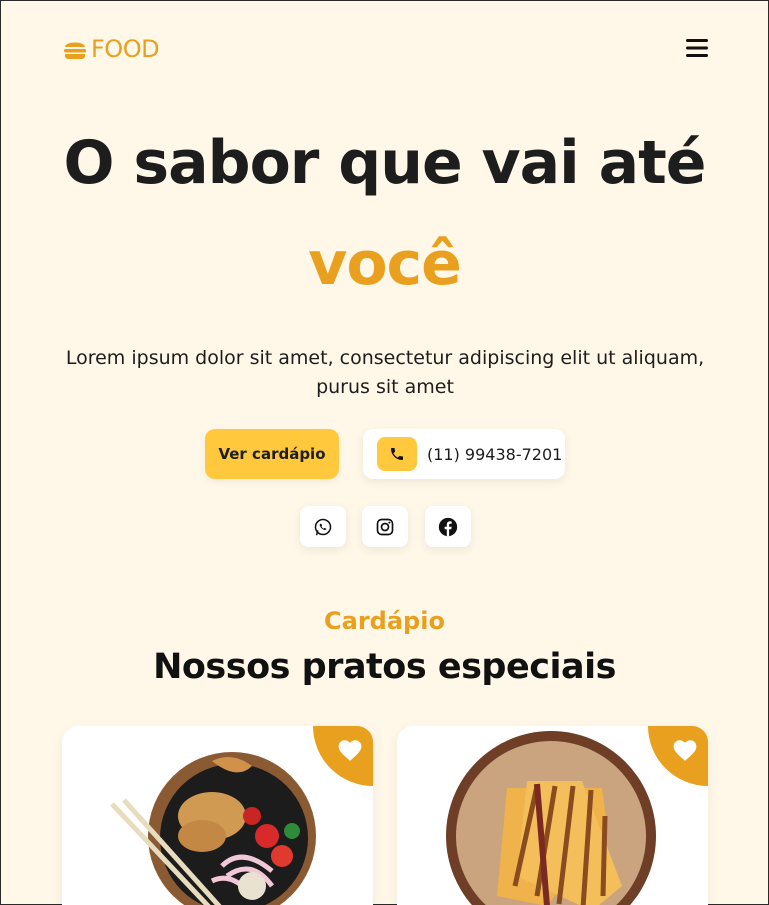 Image resolution: width=769 pixels, height=905 pixels. What do you see at coordinates (125, 49) in the screenshot?
I see `brand-name: FOOD` at bounding box center [125, 49].